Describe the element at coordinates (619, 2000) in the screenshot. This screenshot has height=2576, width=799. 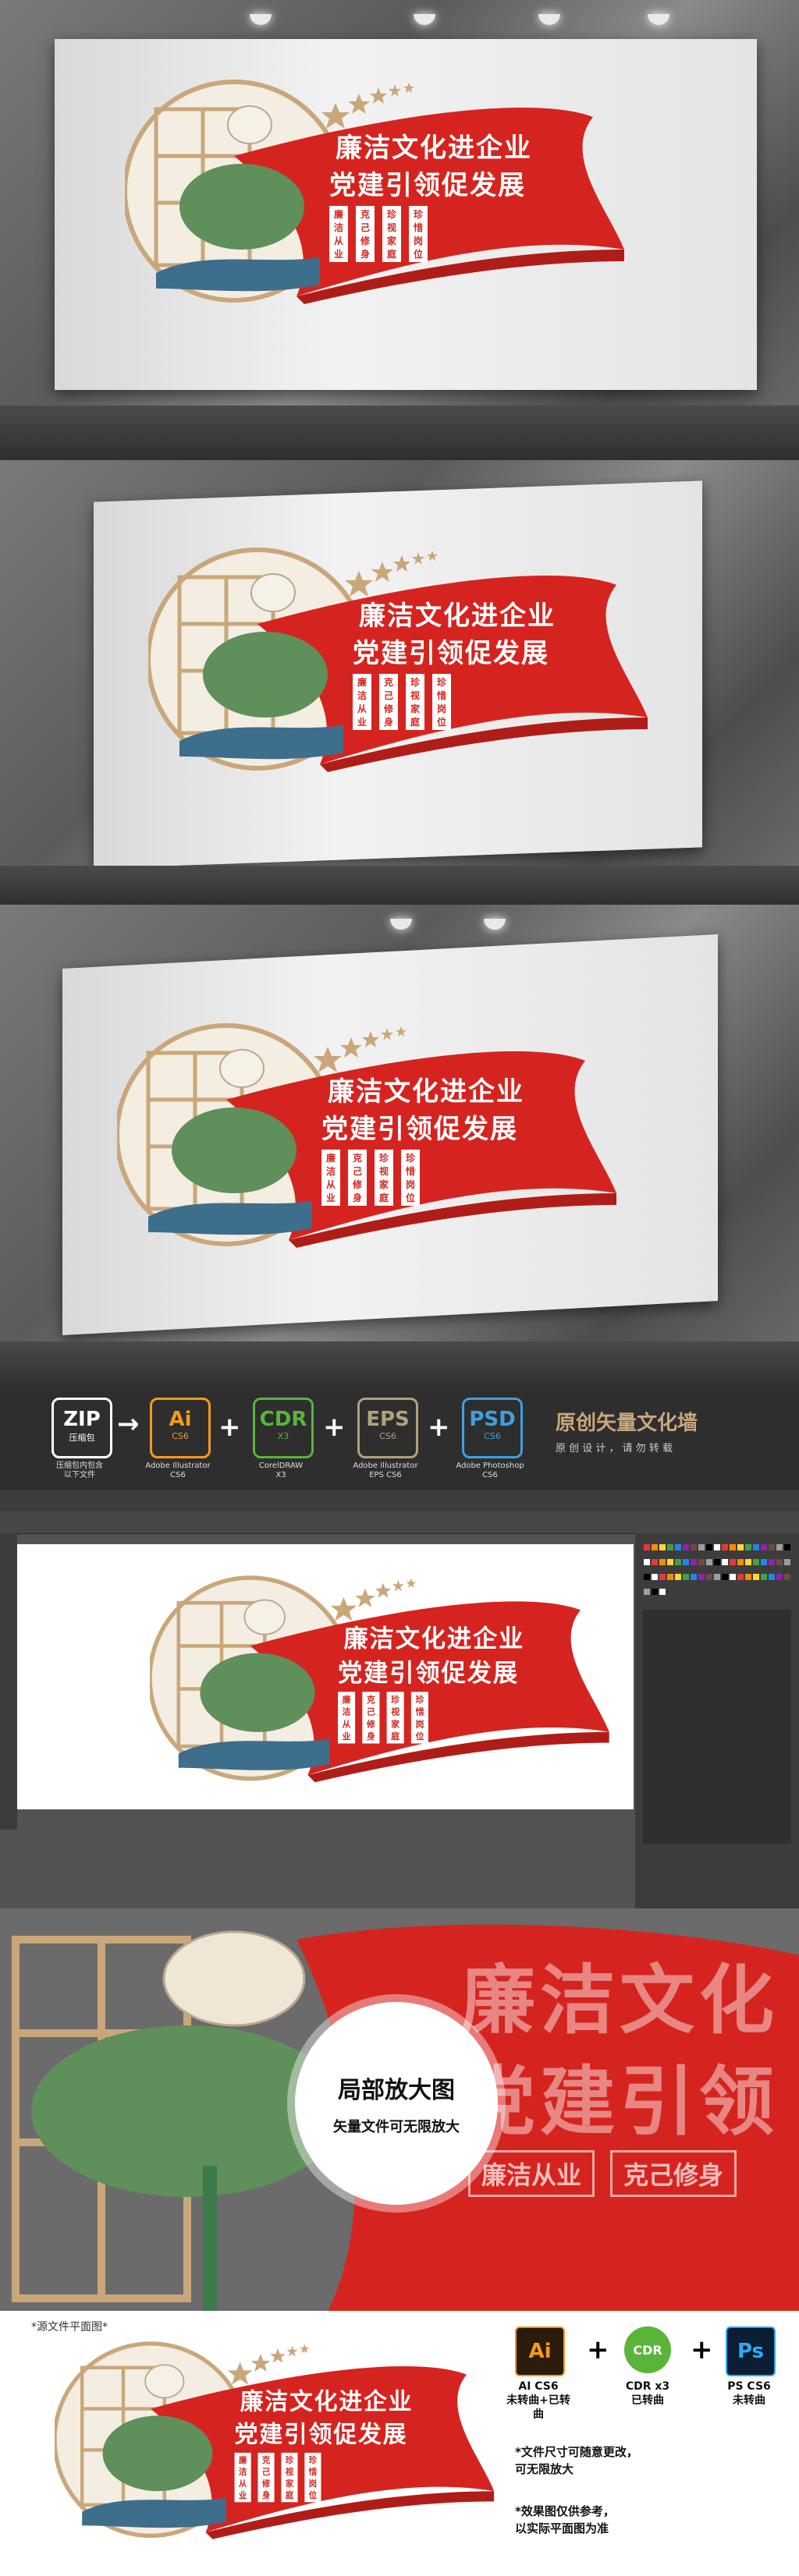
I see `zoom-bg-line1: 廉洁文化` at that location.